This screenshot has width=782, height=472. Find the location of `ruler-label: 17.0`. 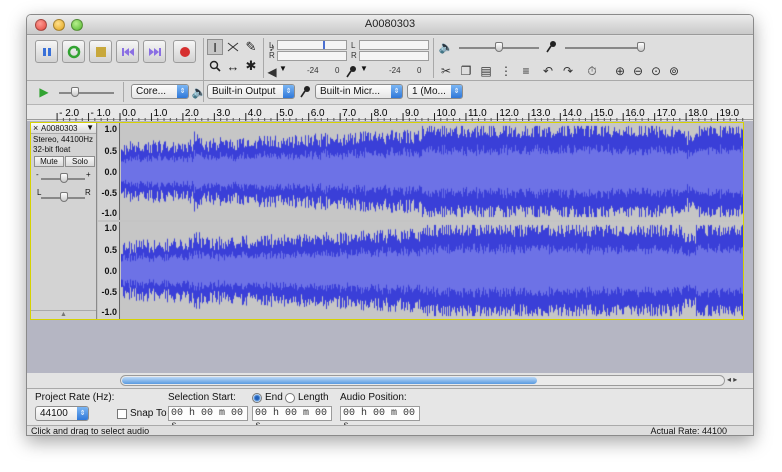

ruler-label: 17.0 is located at coordinates (667, 113).